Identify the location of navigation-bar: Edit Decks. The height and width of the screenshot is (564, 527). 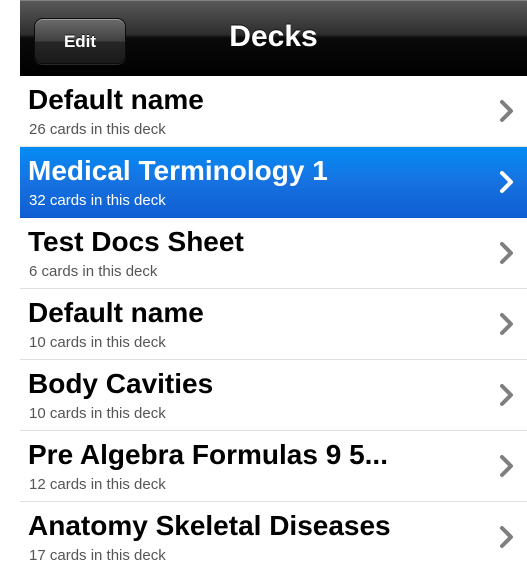
(273, 38).